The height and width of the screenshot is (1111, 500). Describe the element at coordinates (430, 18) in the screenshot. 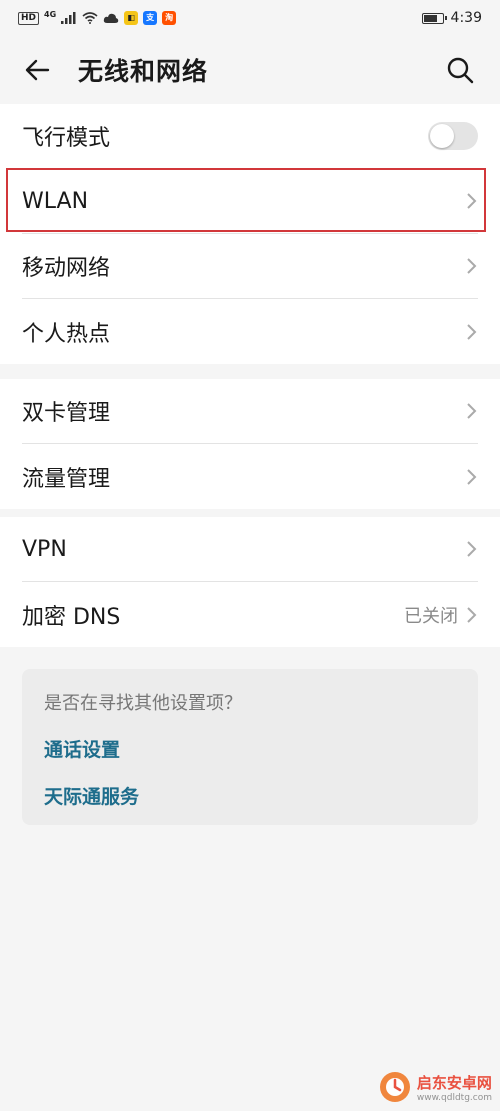

I see `battery-level` at that location.